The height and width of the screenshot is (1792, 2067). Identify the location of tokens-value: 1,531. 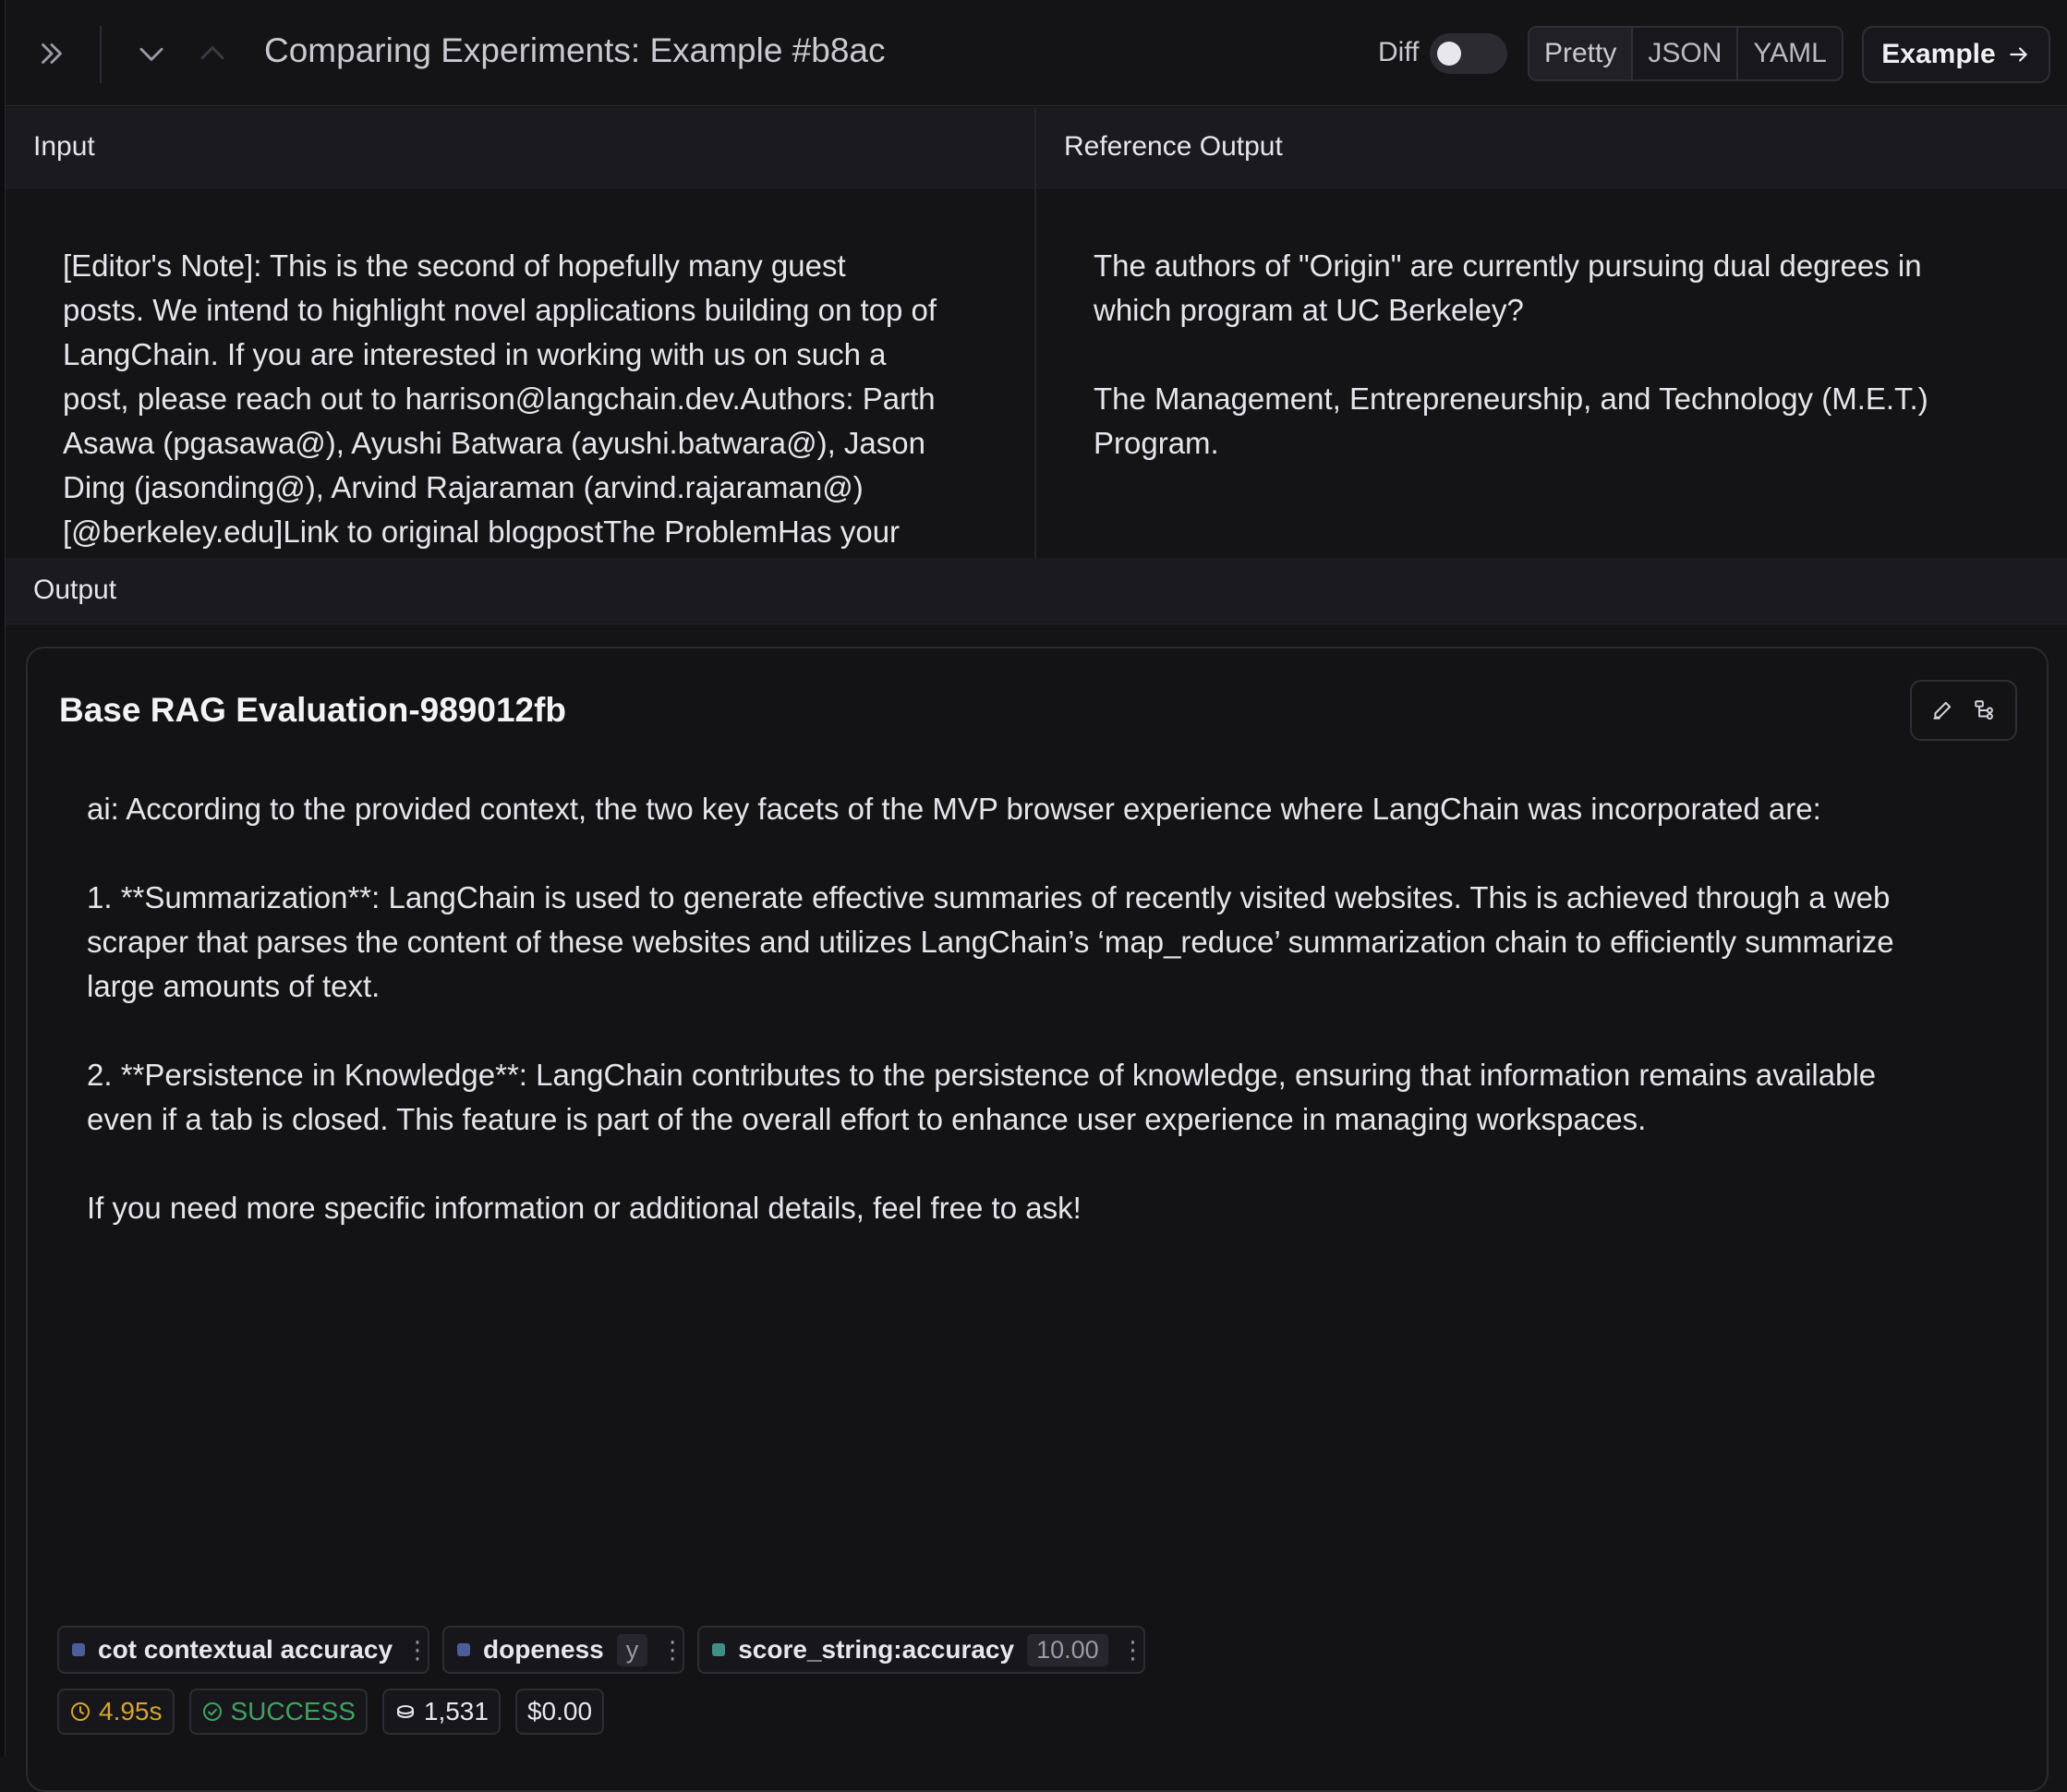
(456, 1711).